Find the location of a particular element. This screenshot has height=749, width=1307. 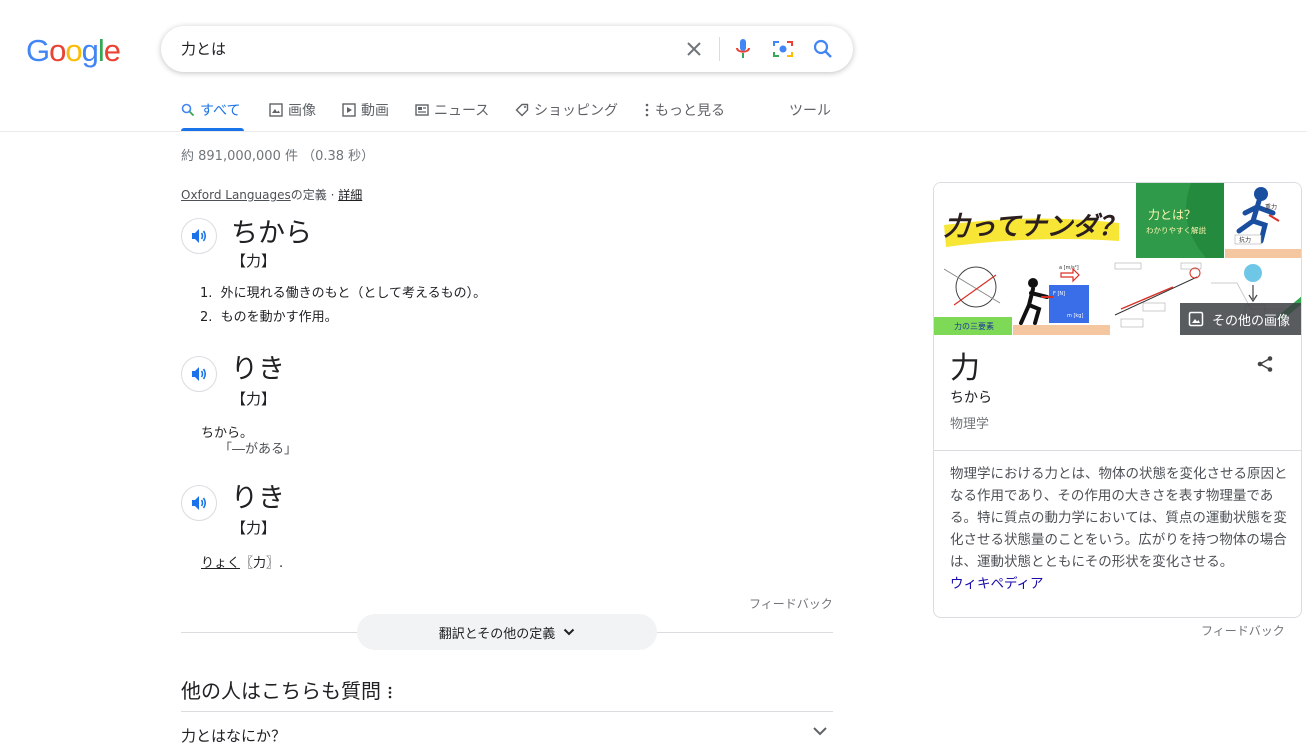

people-also-ask-title: 他の人はこちらも質問 is located at coordinates (287, 689).